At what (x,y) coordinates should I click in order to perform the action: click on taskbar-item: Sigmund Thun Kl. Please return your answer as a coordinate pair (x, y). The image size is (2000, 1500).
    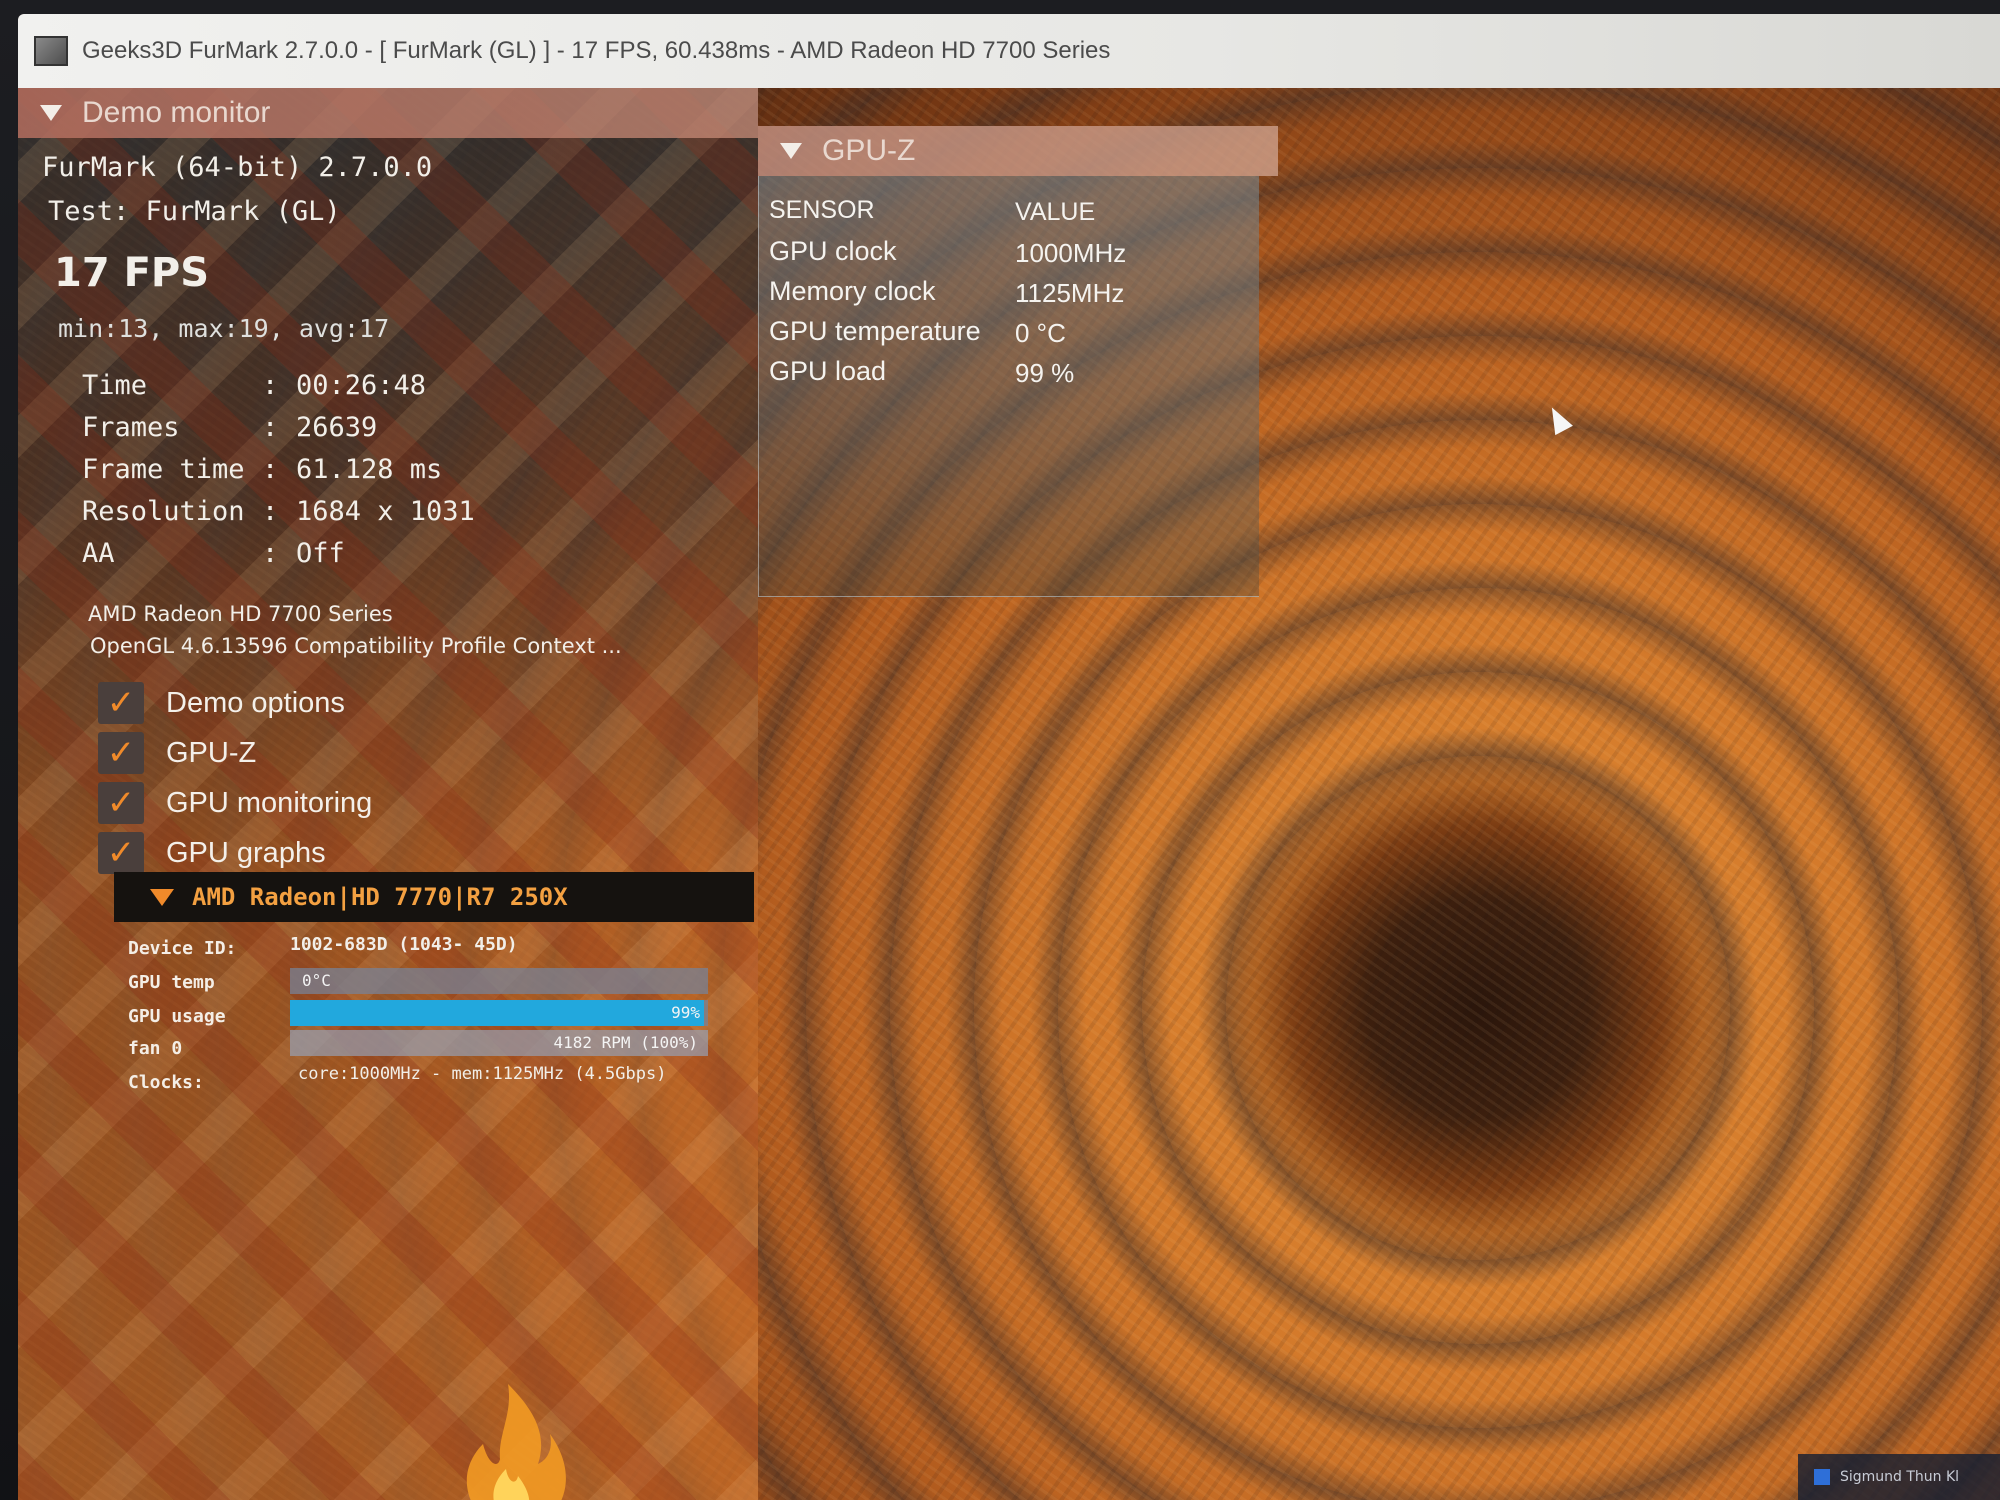
    Looking at the image, I should click on (1899, 1477).